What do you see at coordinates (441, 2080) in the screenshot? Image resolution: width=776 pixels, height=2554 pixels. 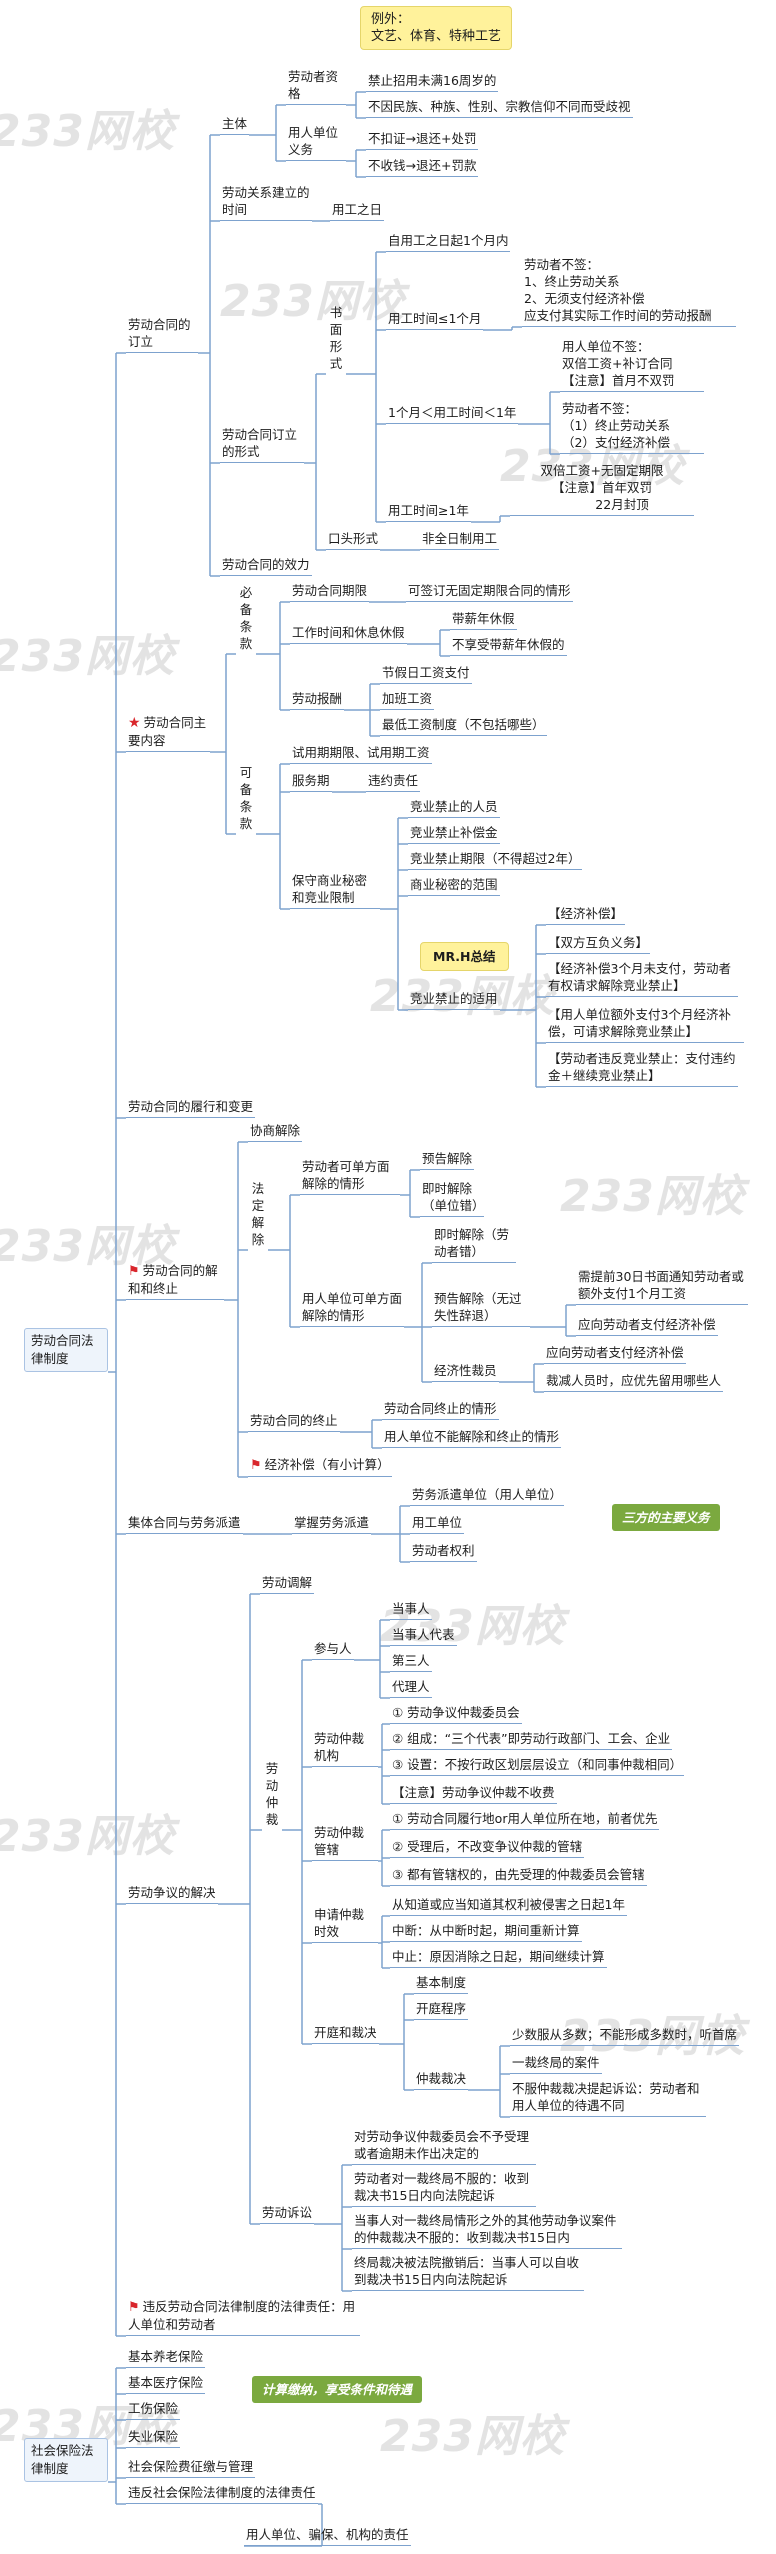 I see `node-award: 仲裁裁决` at bounding box center [441, 2080].